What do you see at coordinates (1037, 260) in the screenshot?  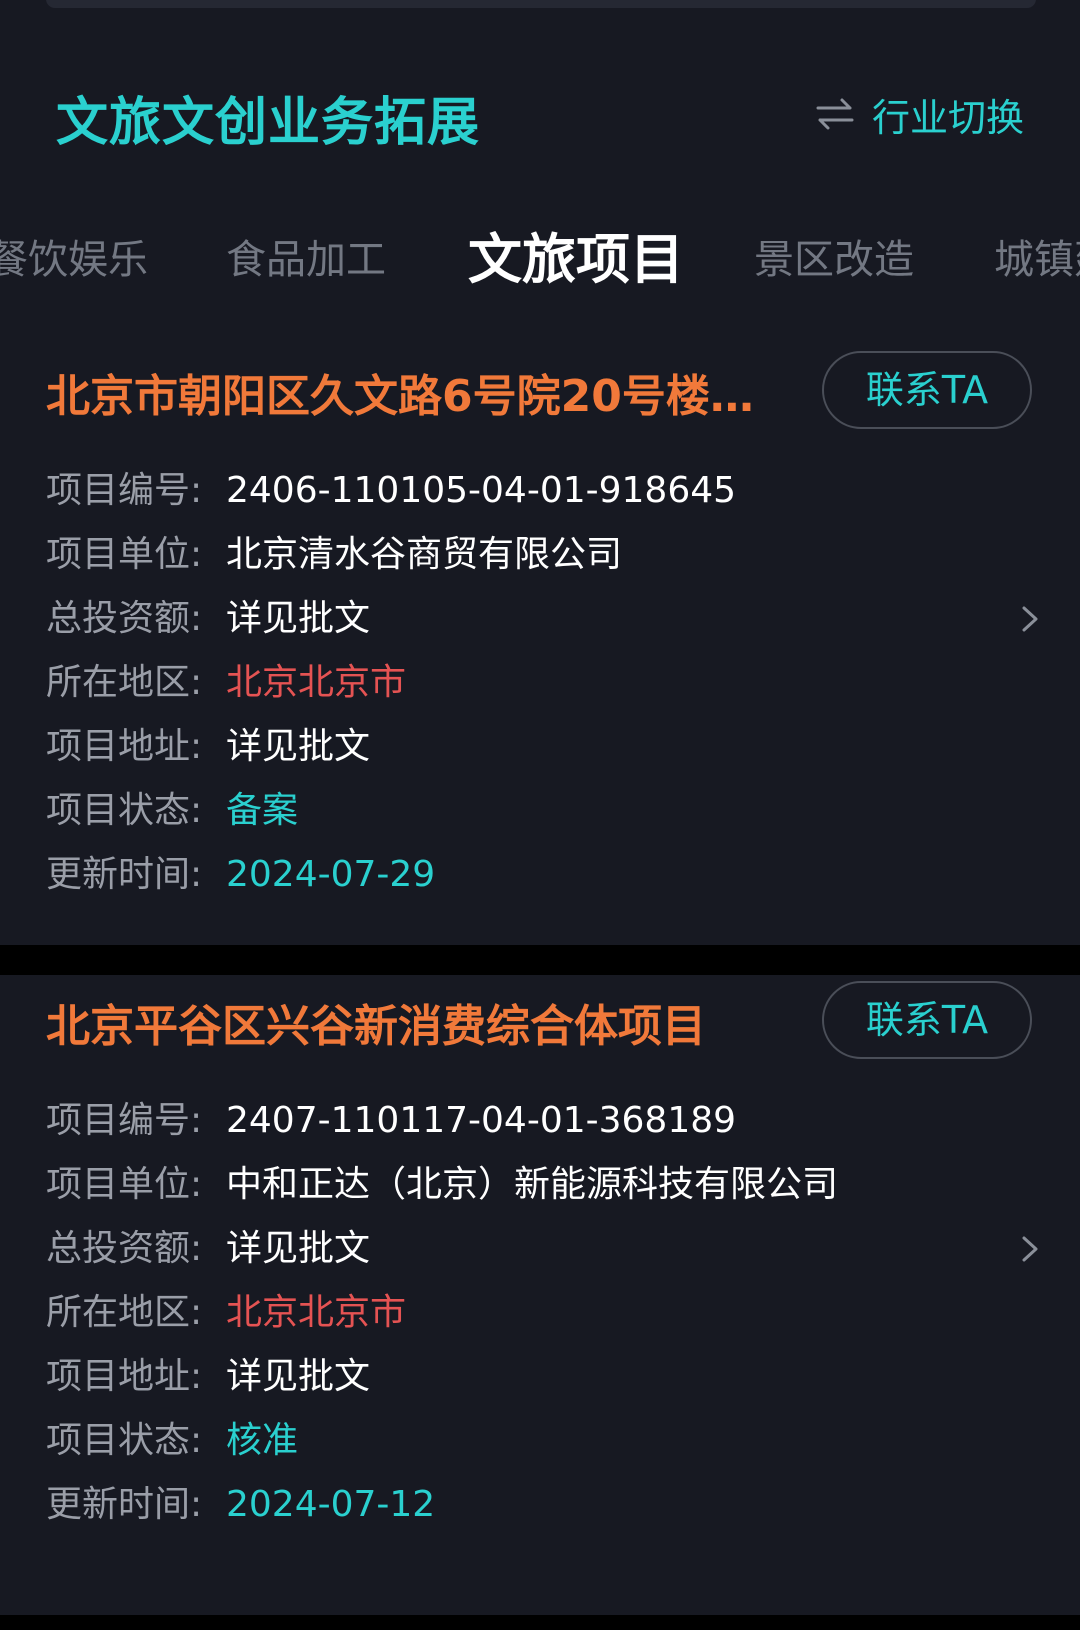 I see `tab-urban-construction: 城镇建设` at bounding box center [1037, 260].